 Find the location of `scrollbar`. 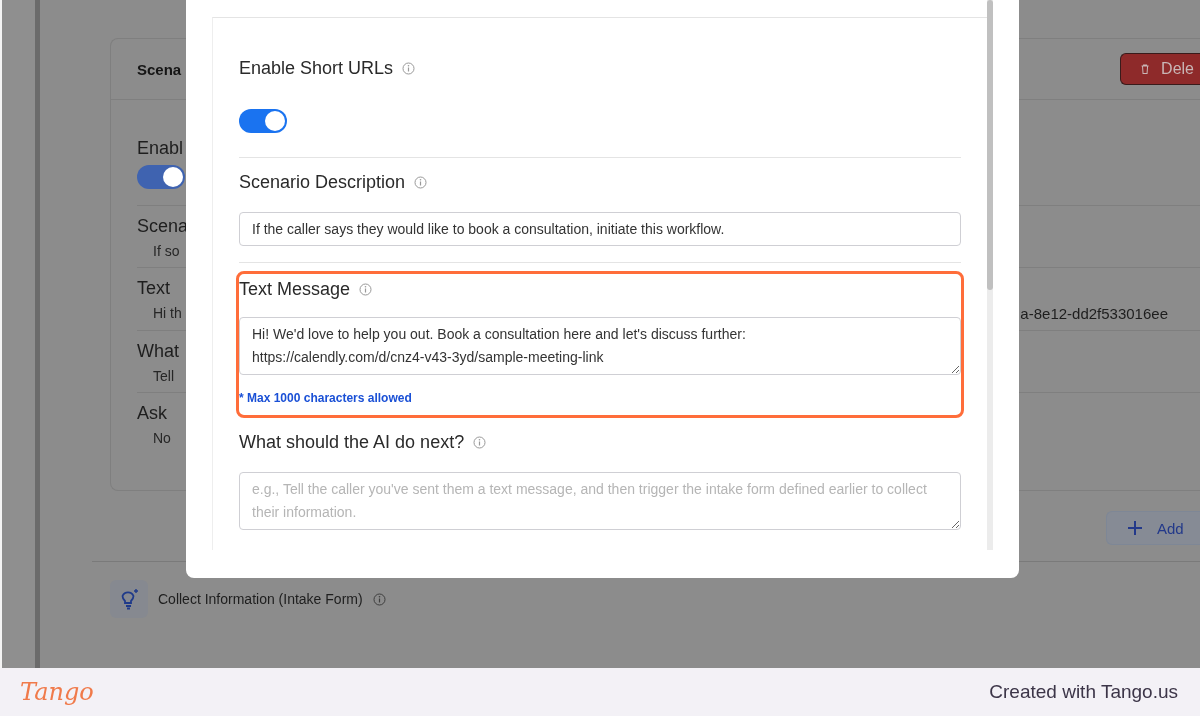

scrollbar is located at coordinates (990, 275).